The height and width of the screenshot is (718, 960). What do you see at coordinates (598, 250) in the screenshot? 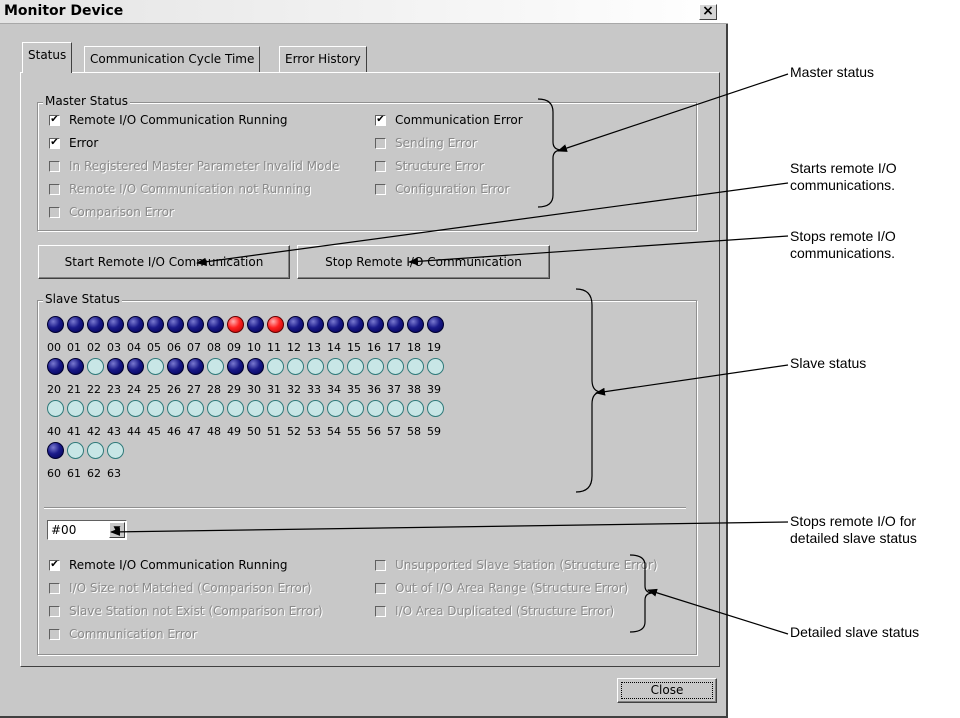
I see `arrow-stop-remote-io` at bounding box center [598, 250].